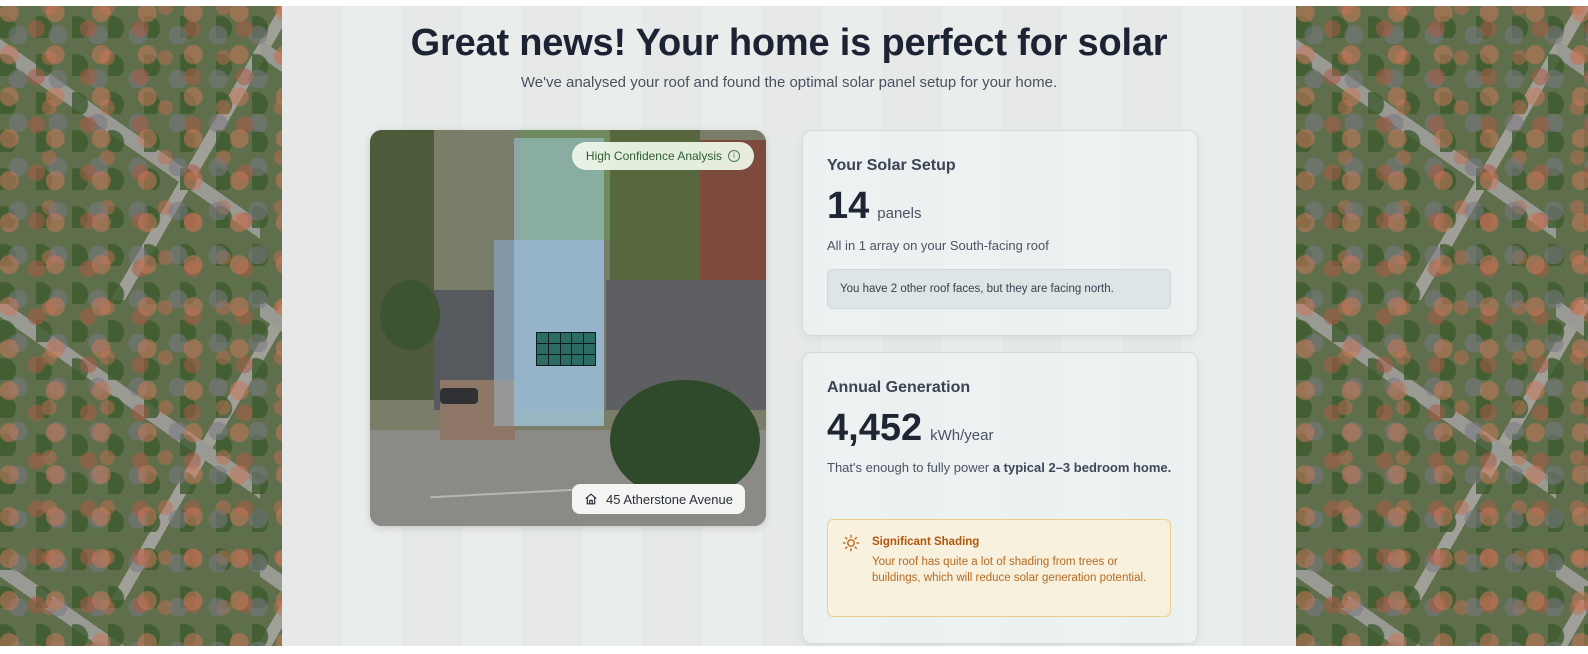  Describe the element at coordinates (962, 435) in the screenshot. I see `annual-generation-unit: kWh/year` at that location.